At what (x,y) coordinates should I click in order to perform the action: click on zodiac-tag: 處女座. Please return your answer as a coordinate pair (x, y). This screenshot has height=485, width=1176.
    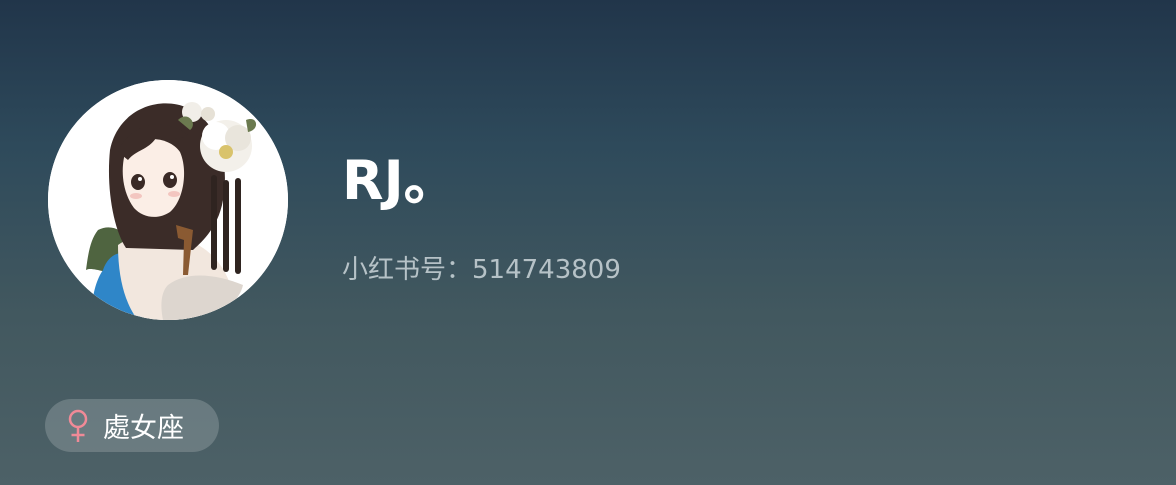
    Looking at the image, I should click on (132, 425).